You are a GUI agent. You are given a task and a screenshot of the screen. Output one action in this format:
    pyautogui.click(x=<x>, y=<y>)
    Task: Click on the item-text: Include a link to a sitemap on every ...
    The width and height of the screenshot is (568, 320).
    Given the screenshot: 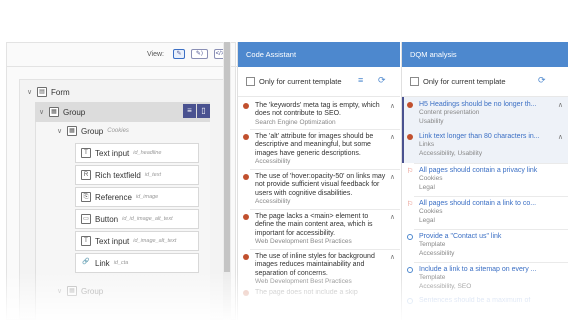 What is the action you would take?
    pyautogui.click(x=478, y=269)
    